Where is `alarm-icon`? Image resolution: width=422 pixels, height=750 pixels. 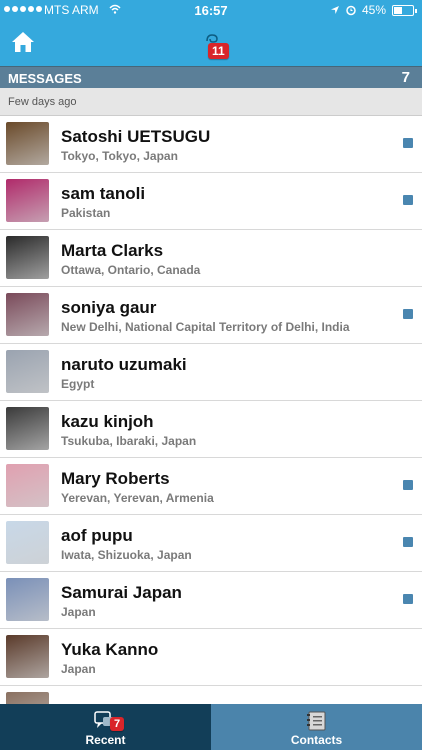
alarm-icon is located at coordinates (351, 10).